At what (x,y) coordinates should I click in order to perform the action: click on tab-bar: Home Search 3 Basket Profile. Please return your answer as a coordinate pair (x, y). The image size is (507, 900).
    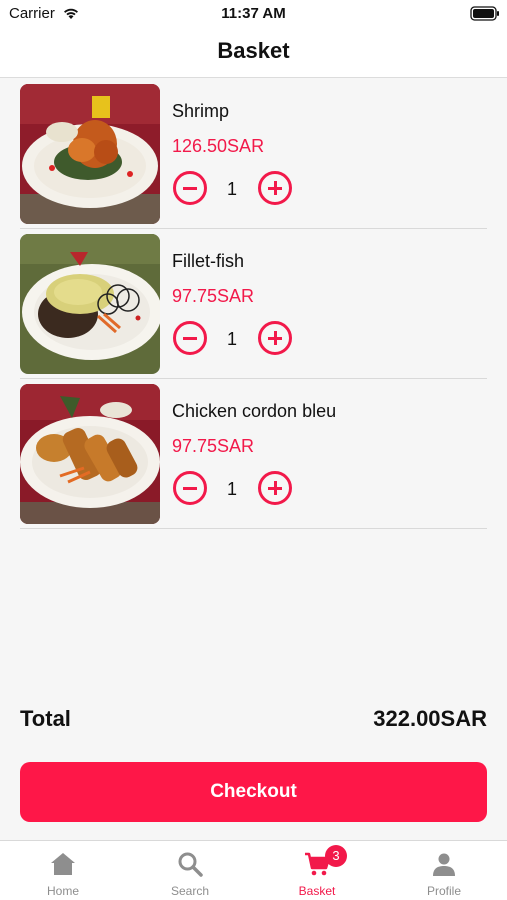
    Looking at the image, I should click on (253, 870).